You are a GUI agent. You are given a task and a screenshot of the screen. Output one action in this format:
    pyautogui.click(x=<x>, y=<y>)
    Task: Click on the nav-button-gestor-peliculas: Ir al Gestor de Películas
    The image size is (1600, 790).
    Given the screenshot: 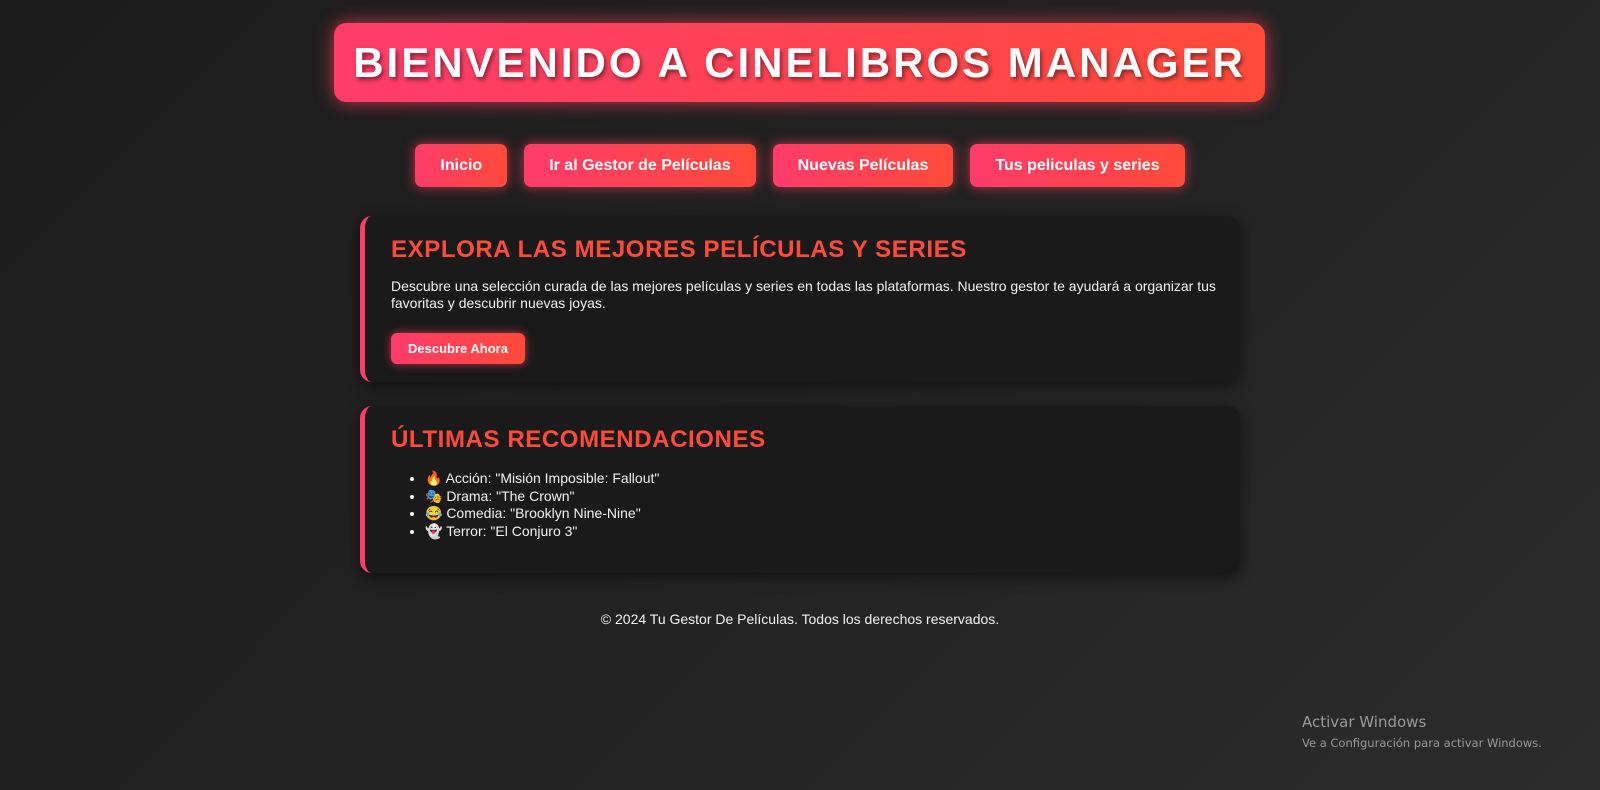 What is the action you would take?
    pyautogui.click(x=640, y=165)
    